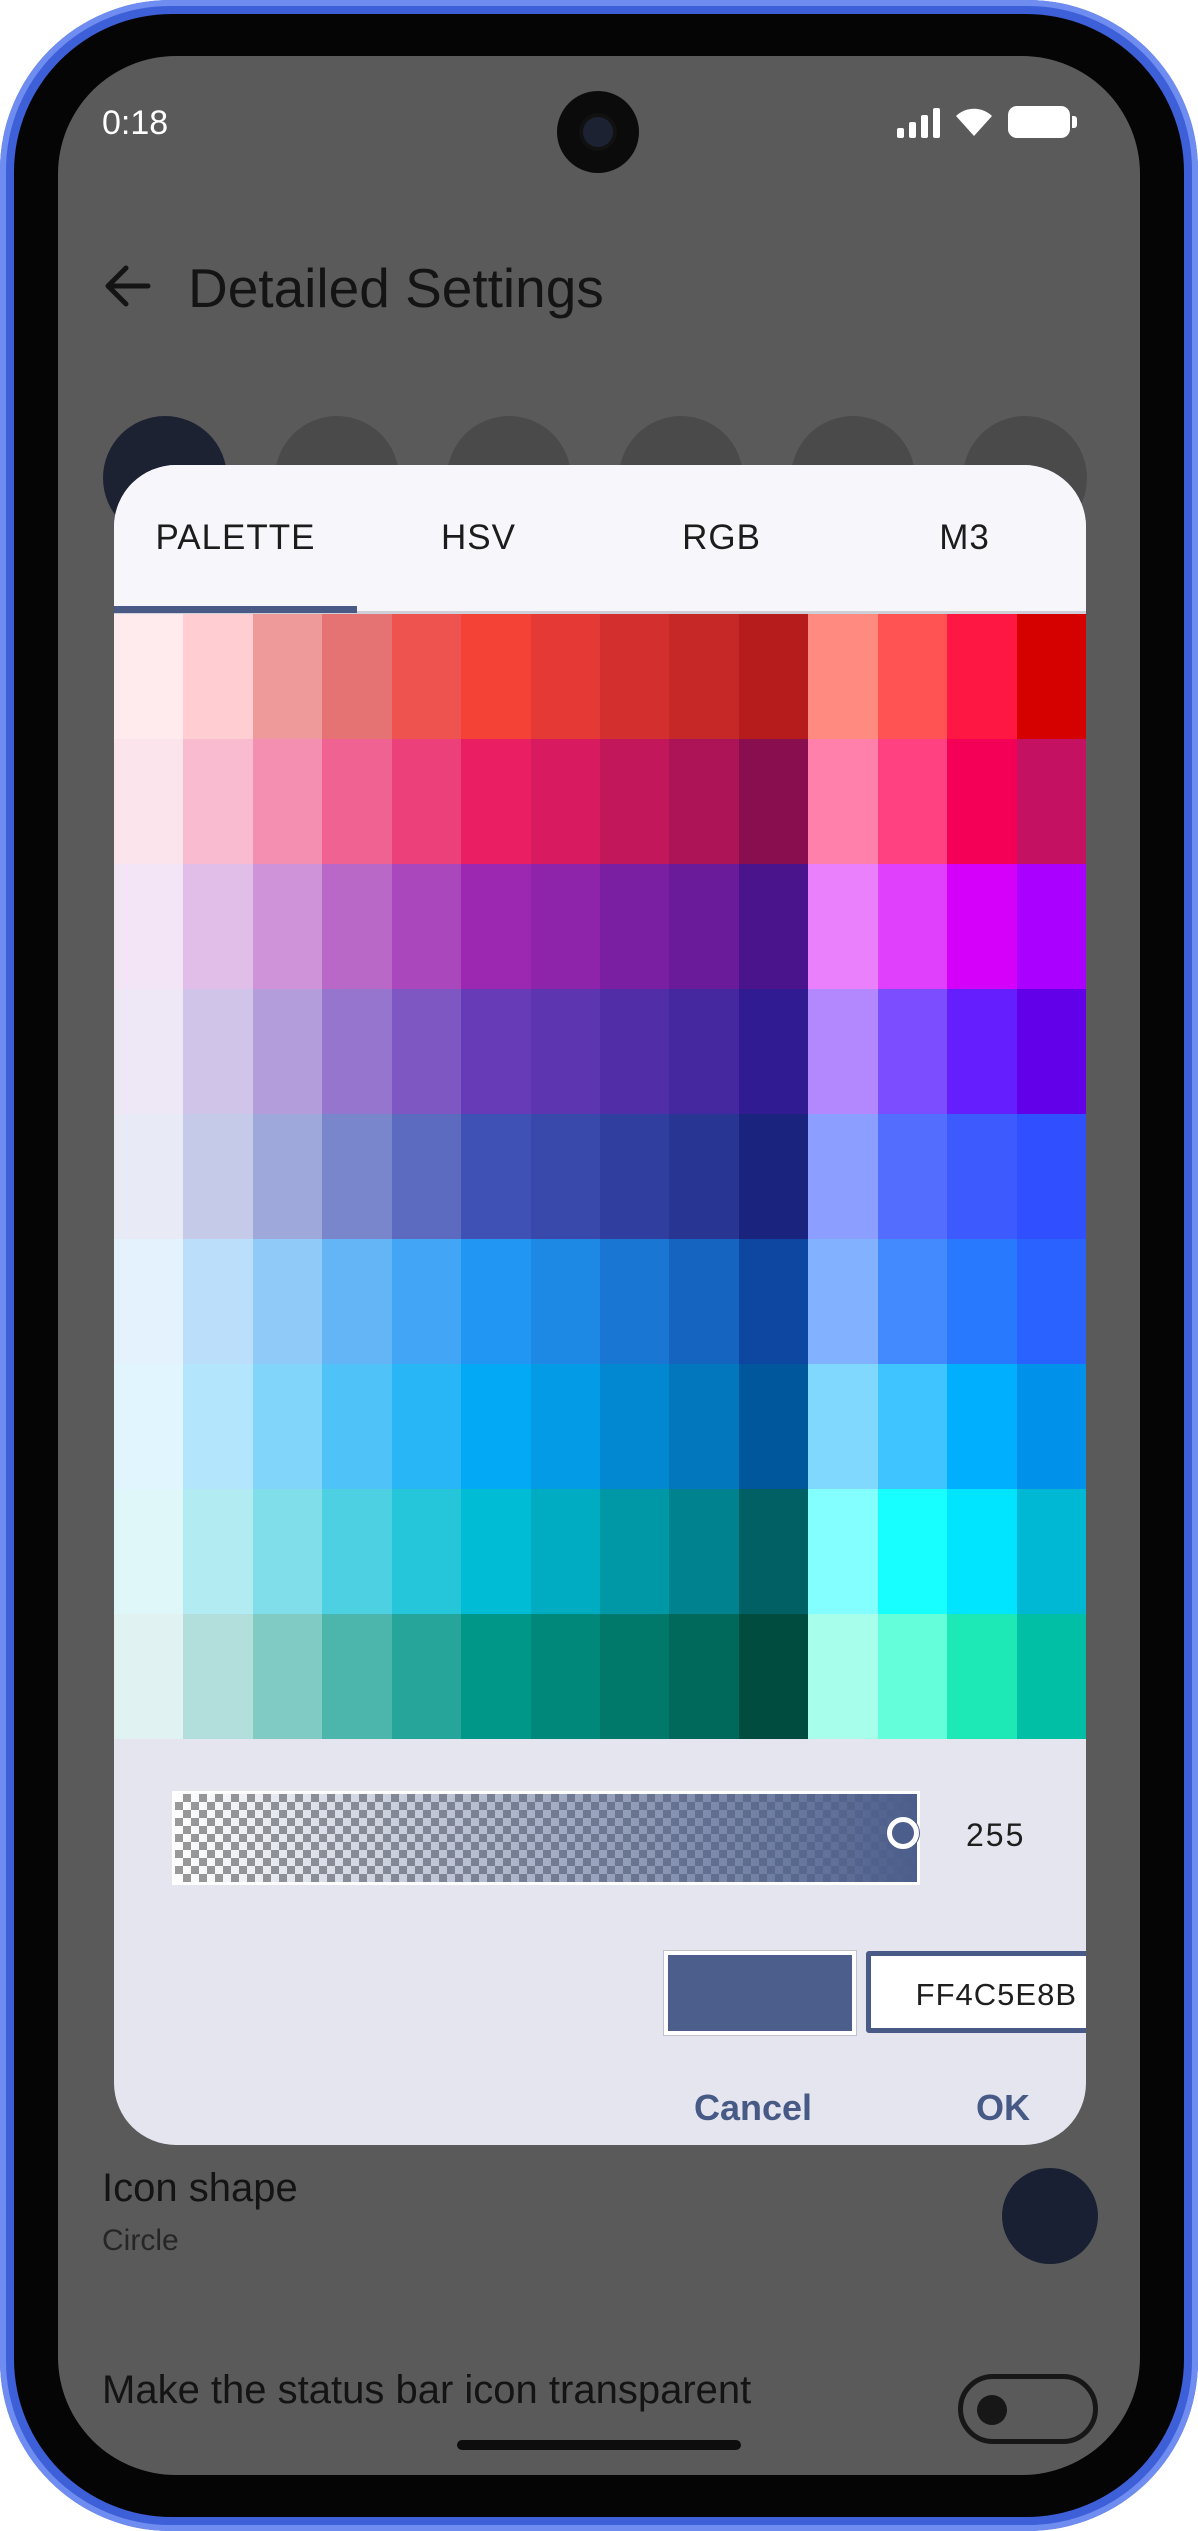 The width and height of the screenshot is (1198, 2531). Describe the element at coordinates (235, 538) in the screenshot. I see `tab-palette: PALETTE` at that location.